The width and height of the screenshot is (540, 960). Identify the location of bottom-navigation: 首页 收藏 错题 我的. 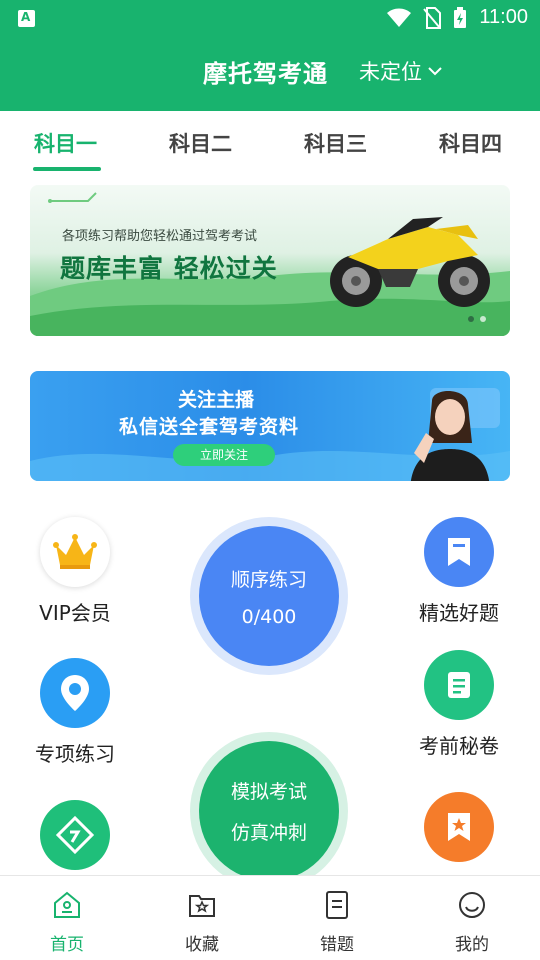
(270, 917).